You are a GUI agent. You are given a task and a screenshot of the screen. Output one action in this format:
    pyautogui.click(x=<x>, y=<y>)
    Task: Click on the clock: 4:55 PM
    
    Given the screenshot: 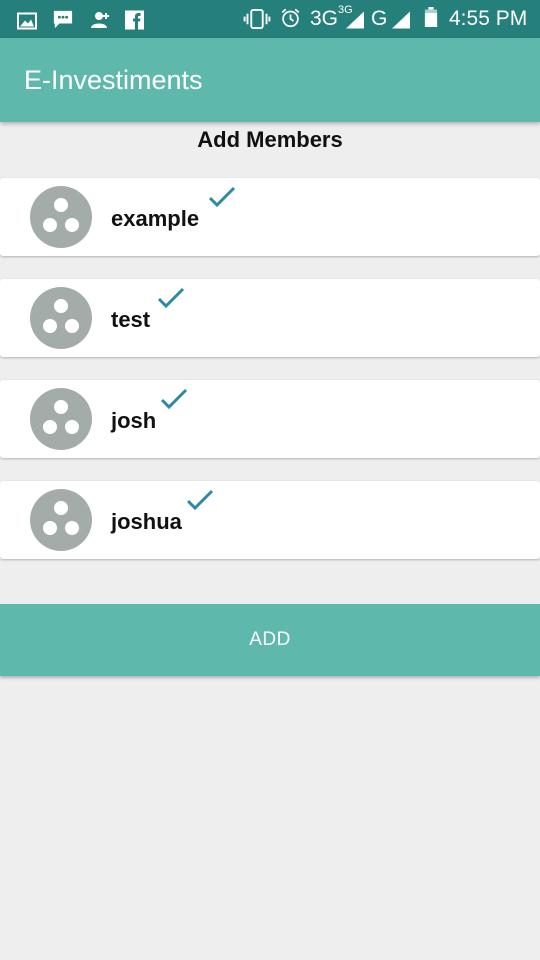 What is the action you would take?
    pyautogui.click(x=488, y=18)
    